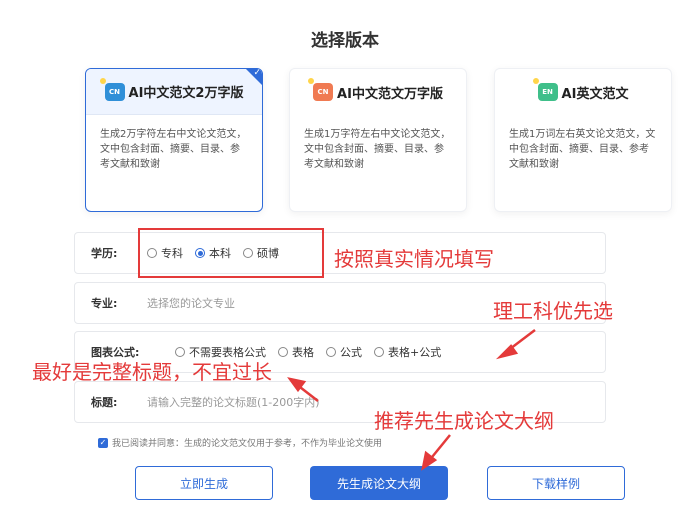 This screenshot has height=509, width=690. What do you see at coordinates (411, 400) in the screenshot?
I see `annotation-arrows` at bounding box center [411, 400].